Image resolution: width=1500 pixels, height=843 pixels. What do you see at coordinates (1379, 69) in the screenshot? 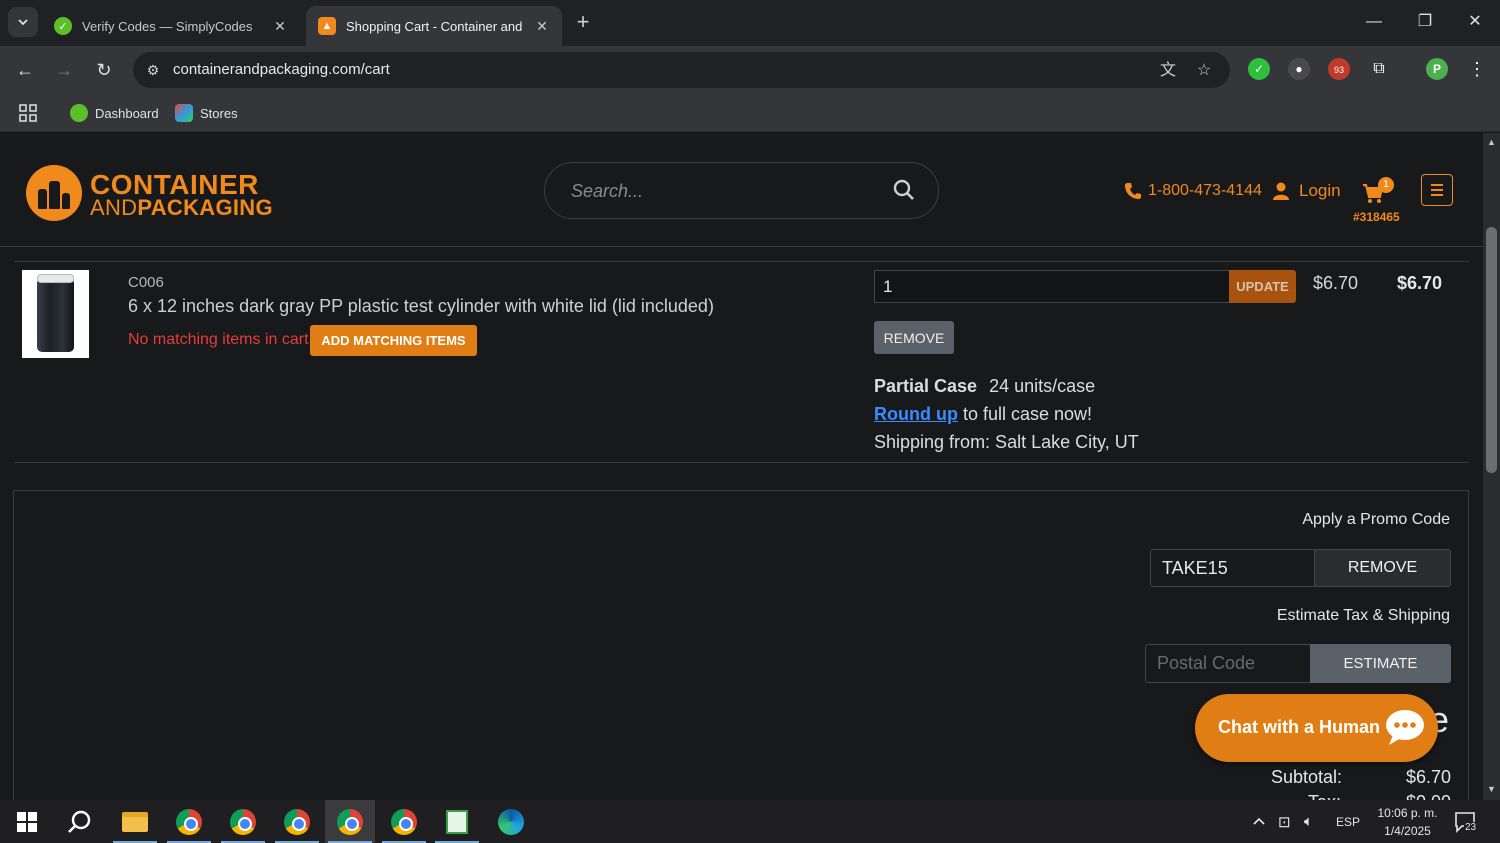
I see `puzzle-extensions-icon: ⧉` at bounding box center [1379, 69].